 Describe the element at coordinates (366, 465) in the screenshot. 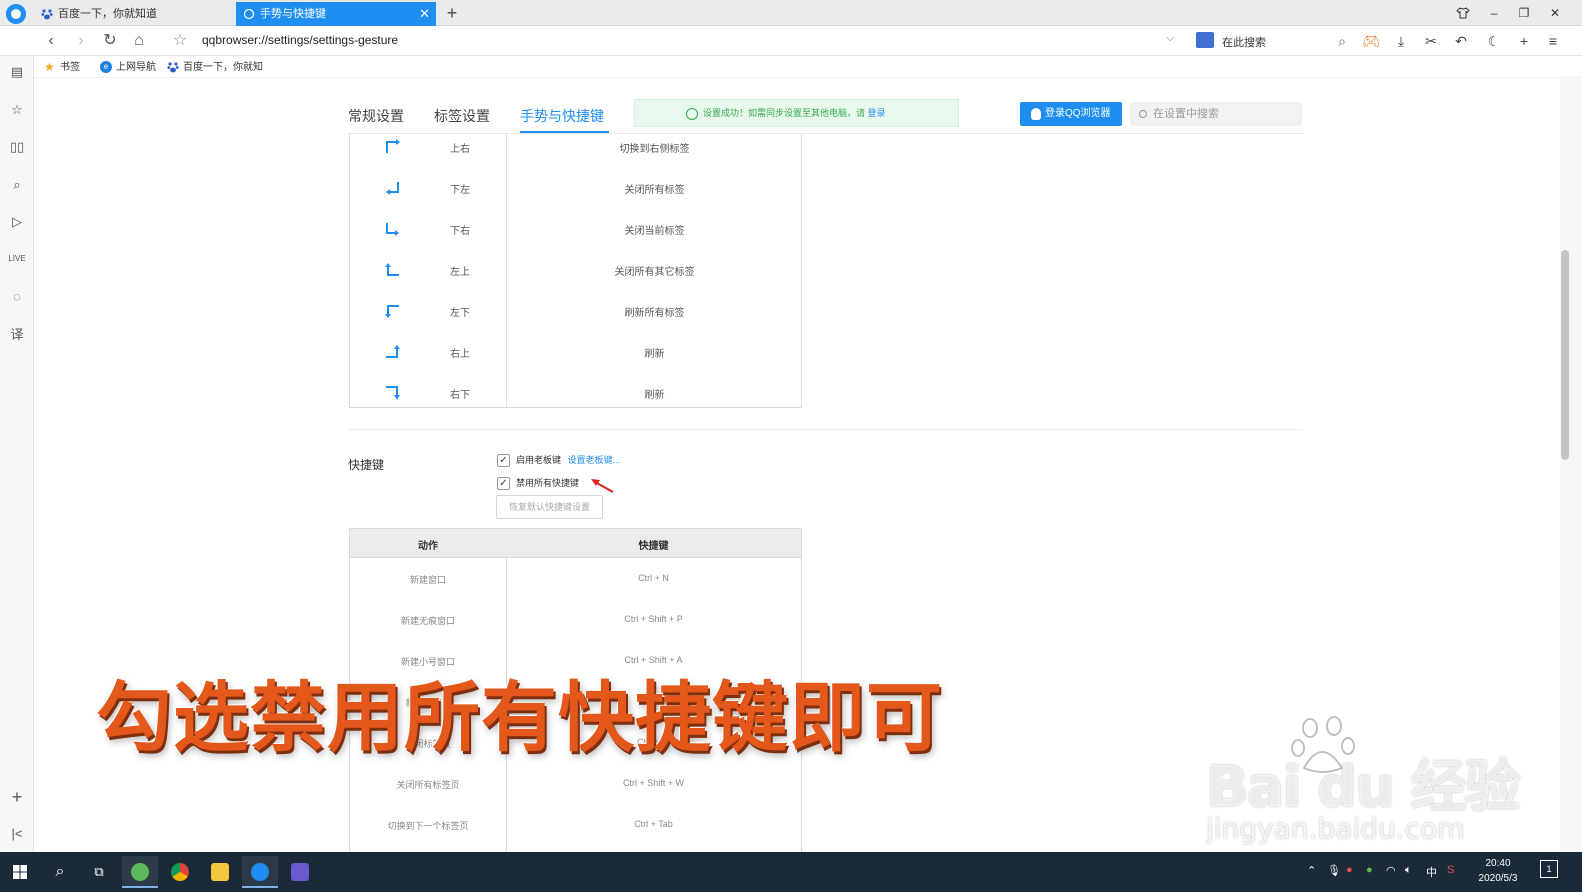

I see `shortcuts-section-label: 快捷键` at that location.